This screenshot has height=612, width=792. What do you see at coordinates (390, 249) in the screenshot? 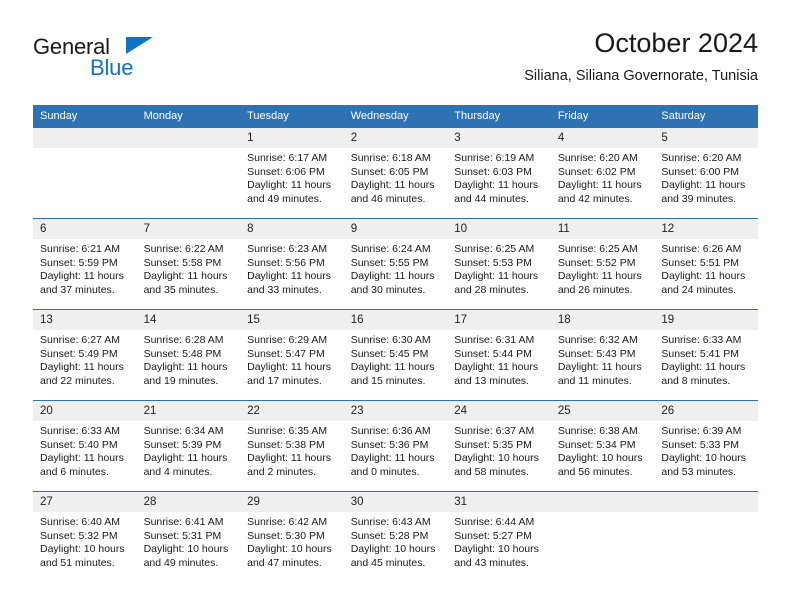
I see `sunrise-text: Sunrise: 6:24 AM` at bounding box center [390, 249].